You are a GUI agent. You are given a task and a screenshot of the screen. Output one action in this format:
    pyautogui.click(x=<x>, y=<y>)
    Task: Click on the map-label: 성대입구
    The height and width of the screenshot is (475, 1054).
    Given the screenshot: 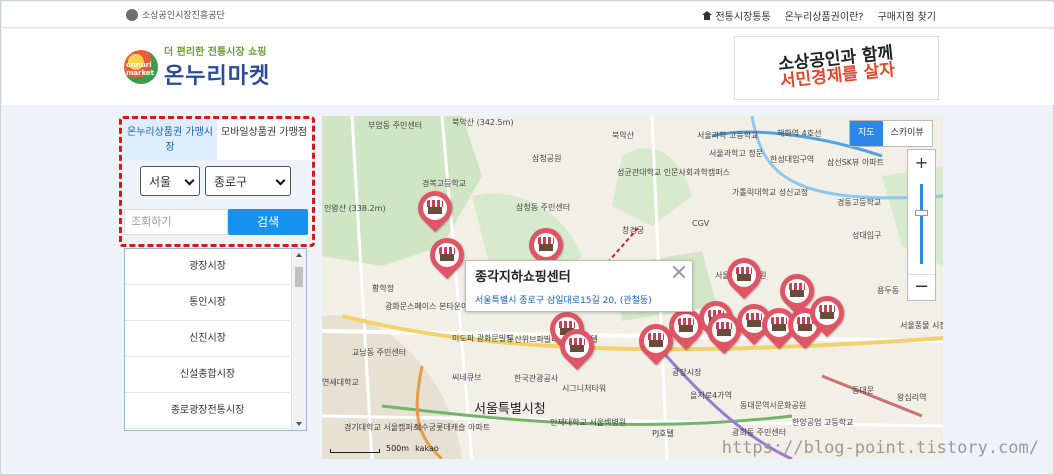 What is the action you would take?
    pyautogui.click(x=867, y=235)
    